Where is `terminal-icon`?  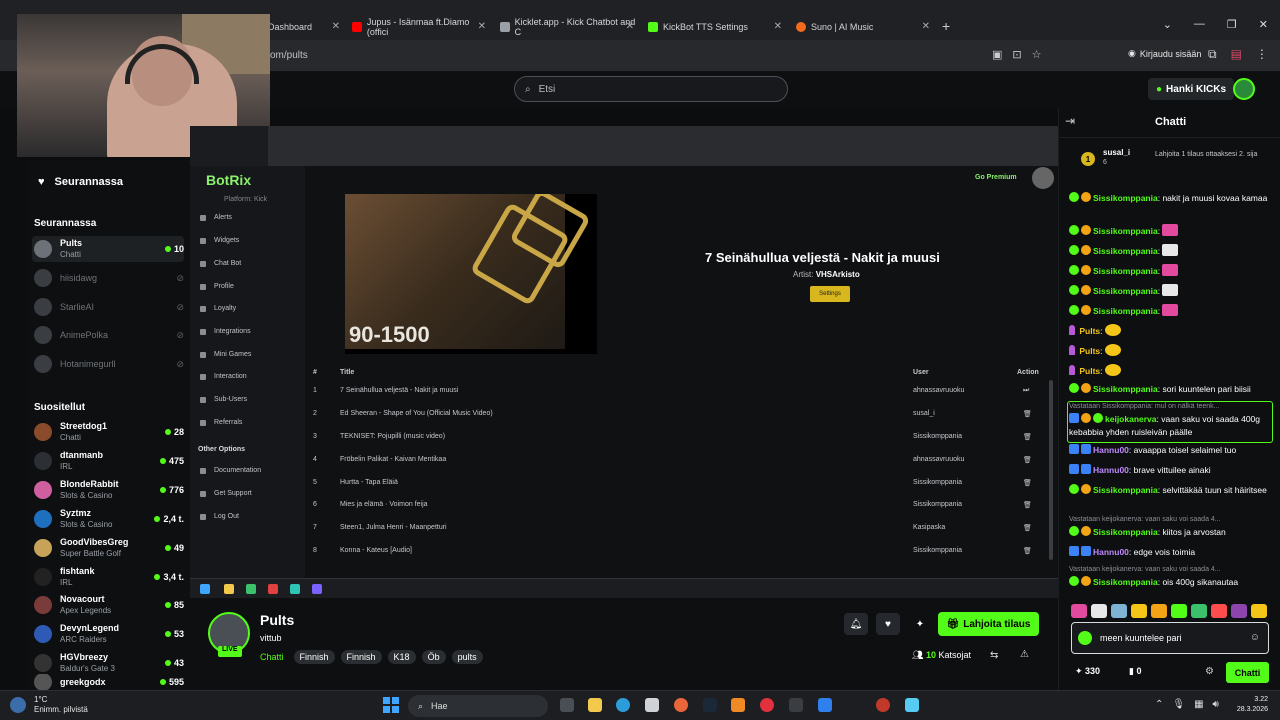 terminal-icon is located at coordinates (796, 705).